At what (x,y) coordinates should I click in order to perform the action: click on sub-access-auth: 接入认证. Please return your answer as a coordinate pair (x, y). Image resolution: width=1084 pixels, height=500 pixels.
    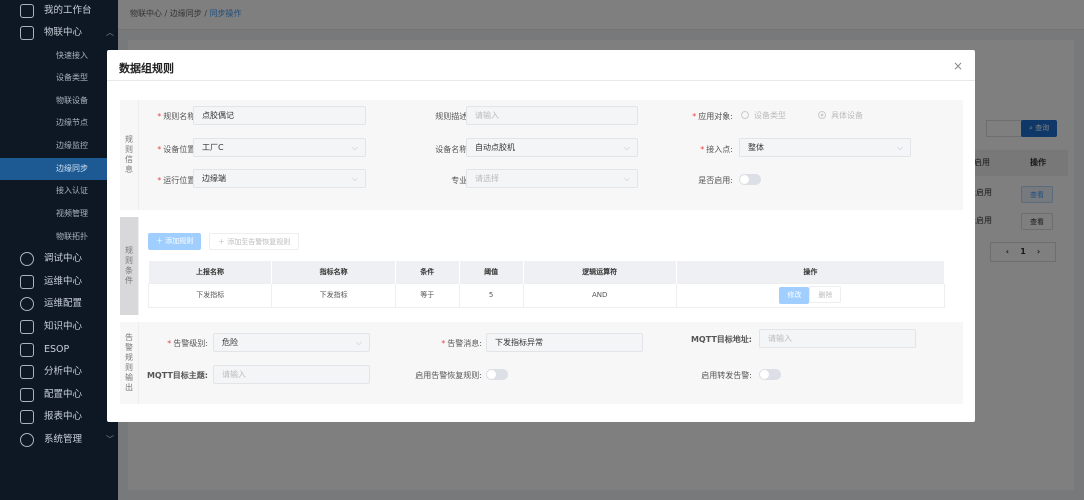
    Looking at the image, I should click on (59, 191).